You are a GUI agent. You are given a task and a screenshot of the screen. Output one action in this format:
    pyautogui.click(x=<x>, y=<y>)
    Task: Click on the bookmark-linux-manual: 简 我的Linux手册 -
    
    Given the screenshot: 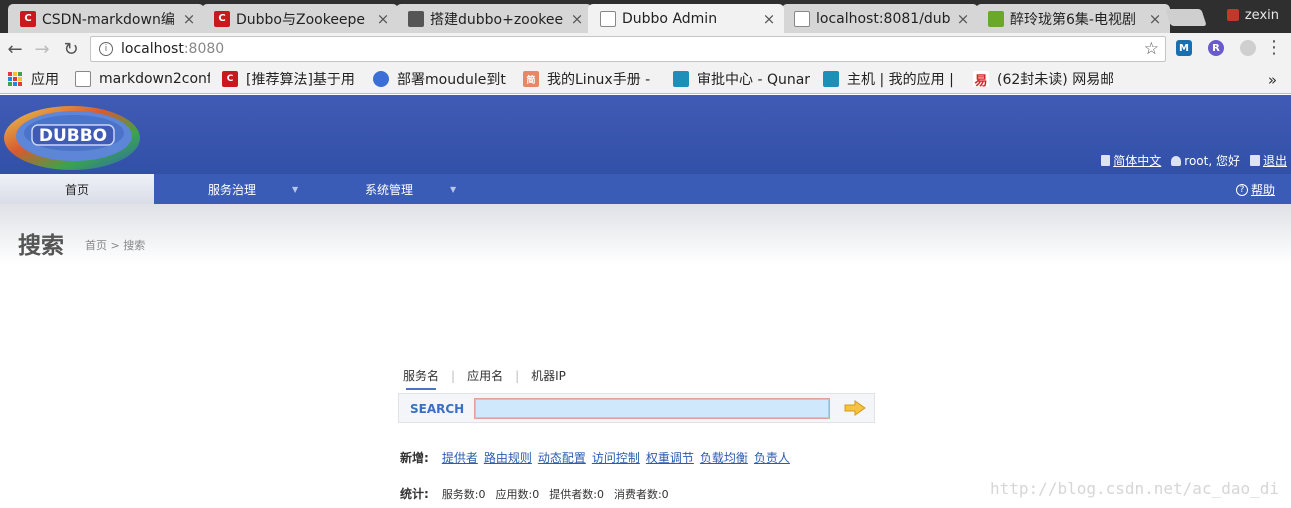 What is the action you would take?
    pyautogui.click(x=593, y=79)
    